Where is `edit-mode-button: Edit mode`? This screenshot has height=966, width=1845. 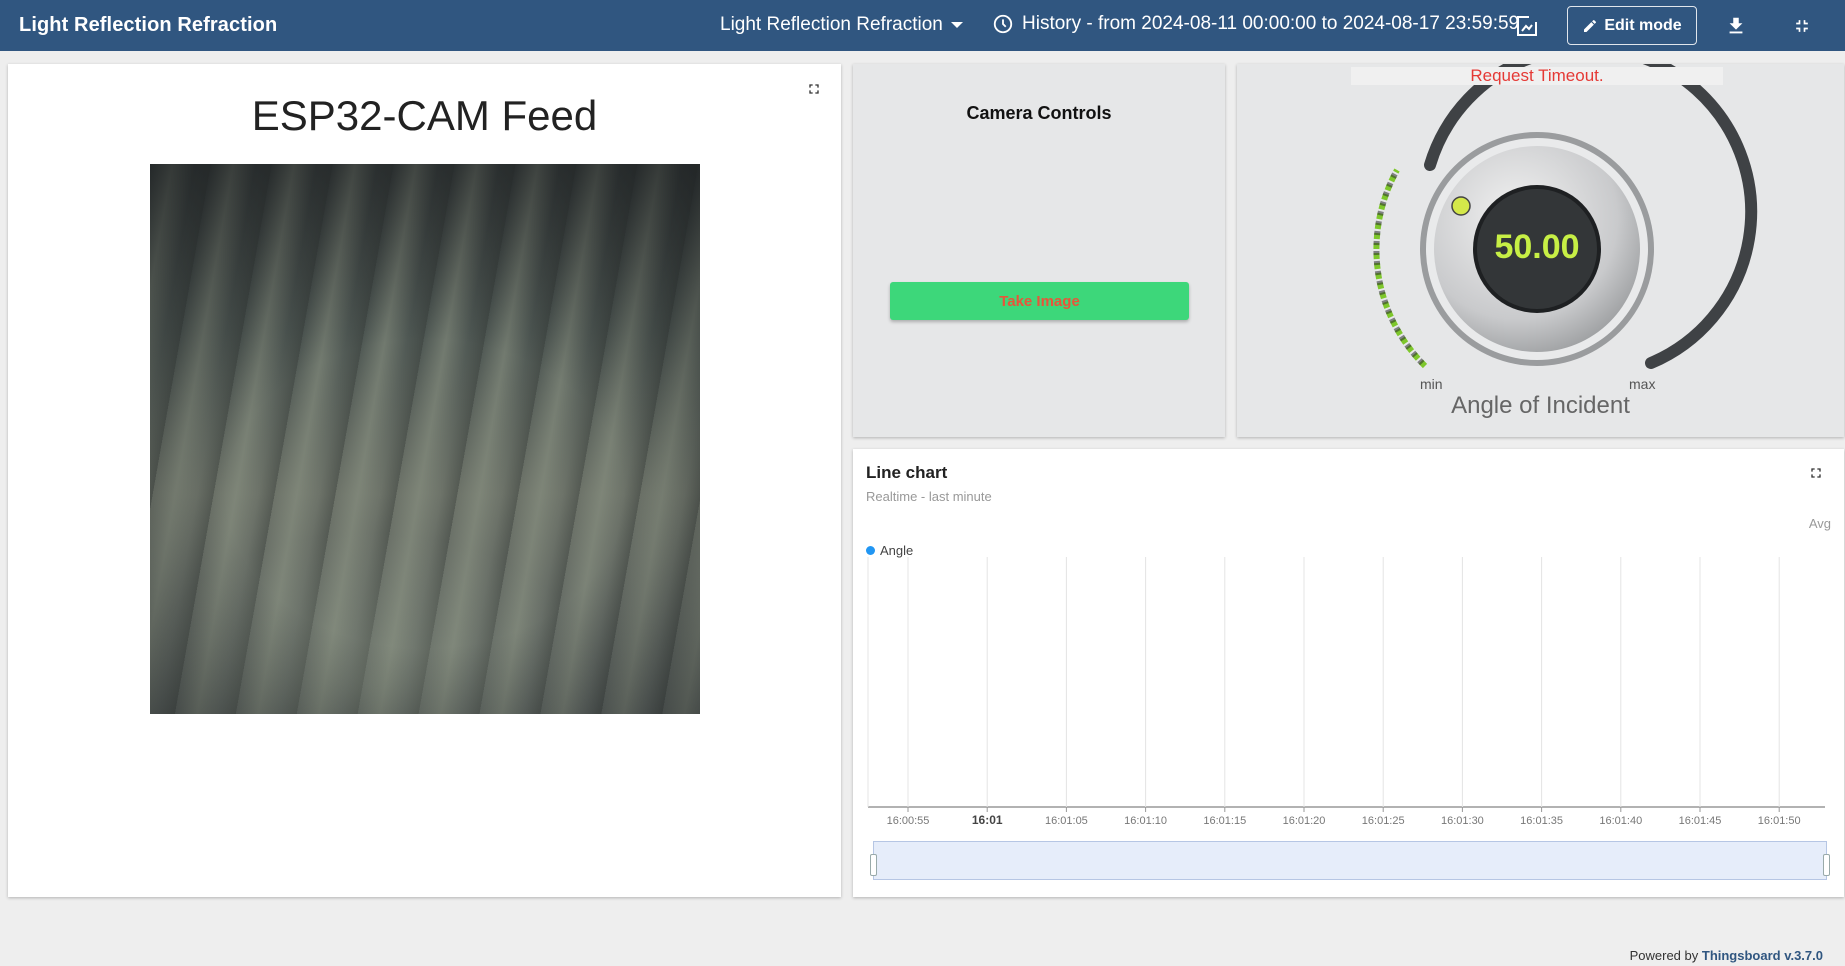
edit-mode-button: Edit mode is located at coordinates (1632, 25).